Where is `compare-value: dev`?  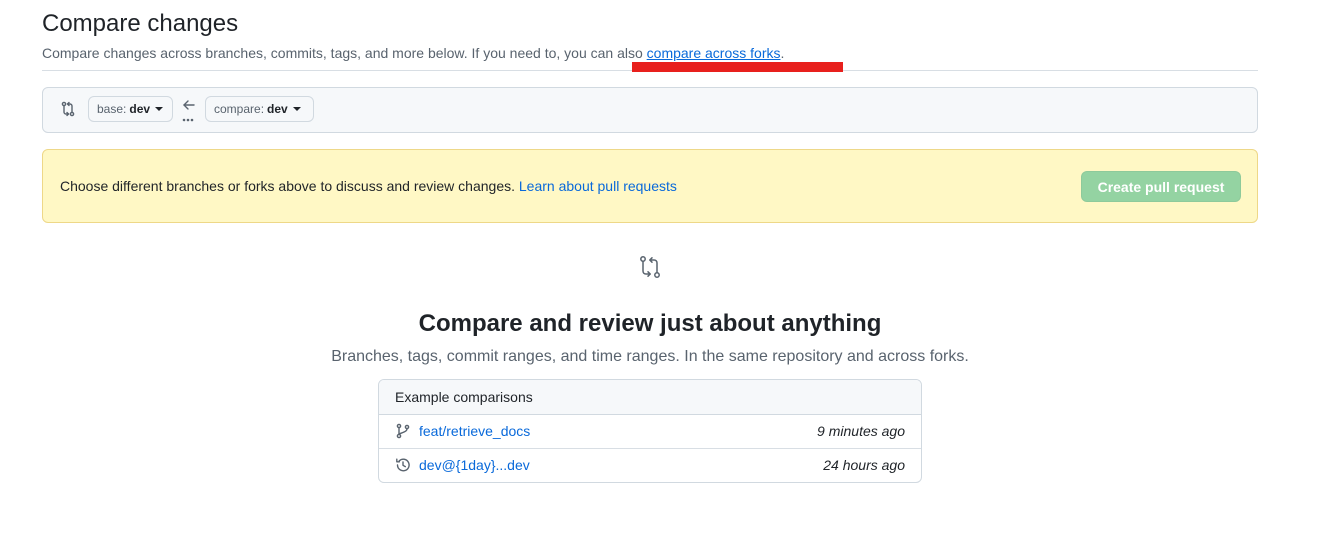
compare-value: dev is located at coordinates (277, 109).